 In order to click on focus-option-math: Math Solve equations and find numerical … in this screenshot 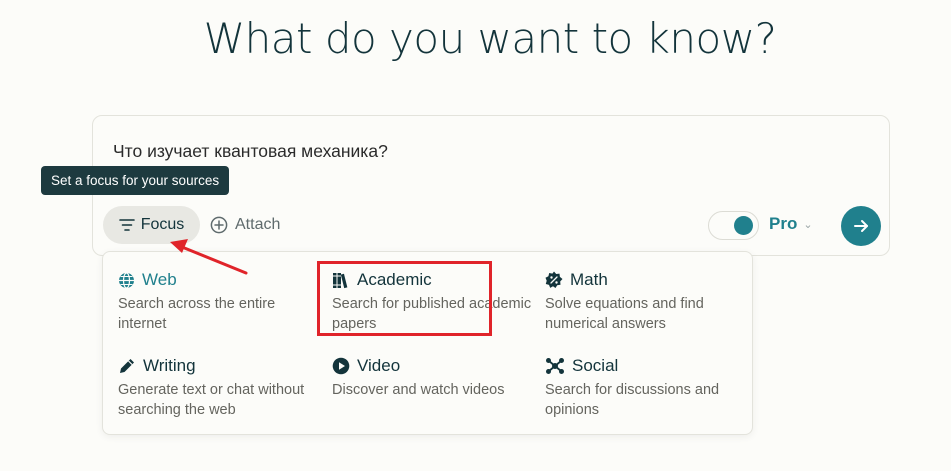, I will do `click(647, 301)`.